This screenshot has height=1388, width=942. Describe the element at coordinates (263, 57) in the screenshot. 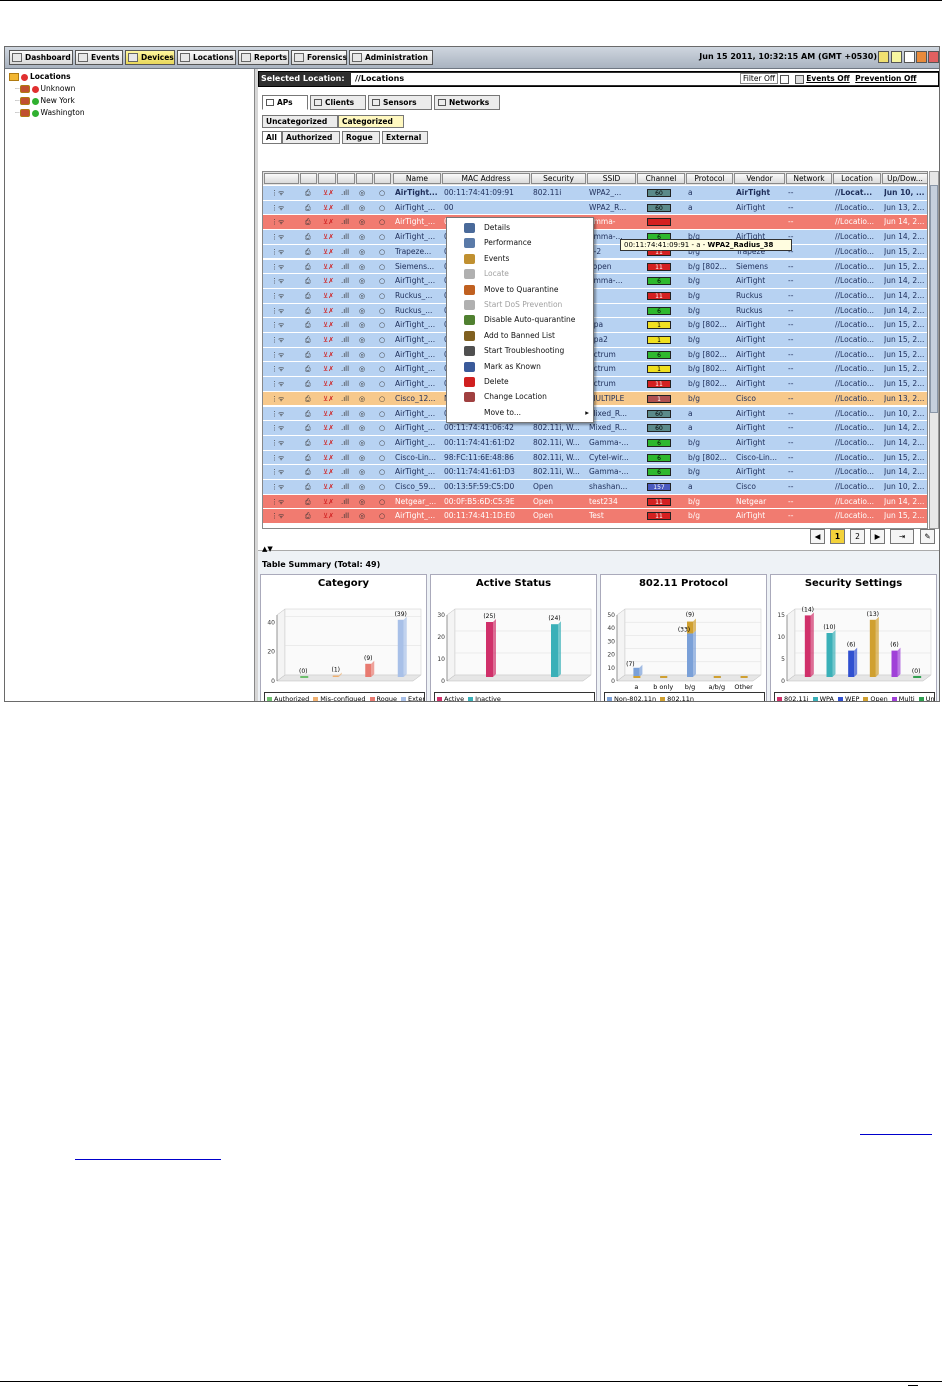

I see `nav-reports-button: Reports` at that location.